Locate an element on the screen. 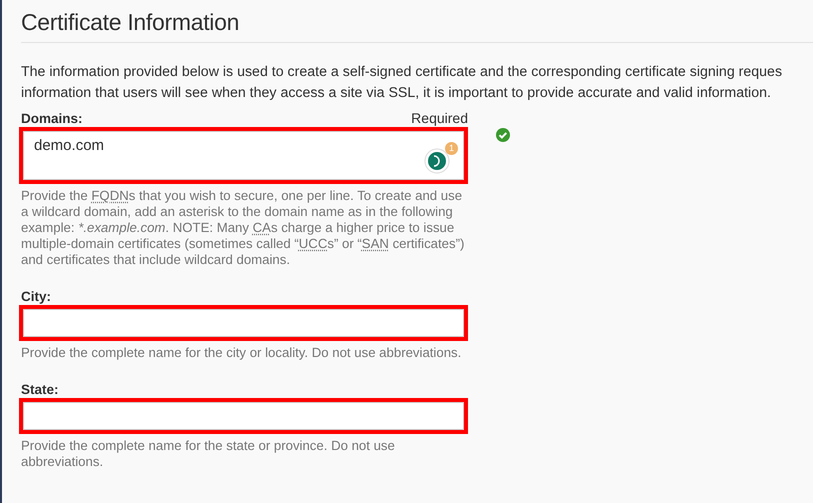 The width and height of the screenshot is (813, 503). field-label: State: is located at coordinates (40, 389).